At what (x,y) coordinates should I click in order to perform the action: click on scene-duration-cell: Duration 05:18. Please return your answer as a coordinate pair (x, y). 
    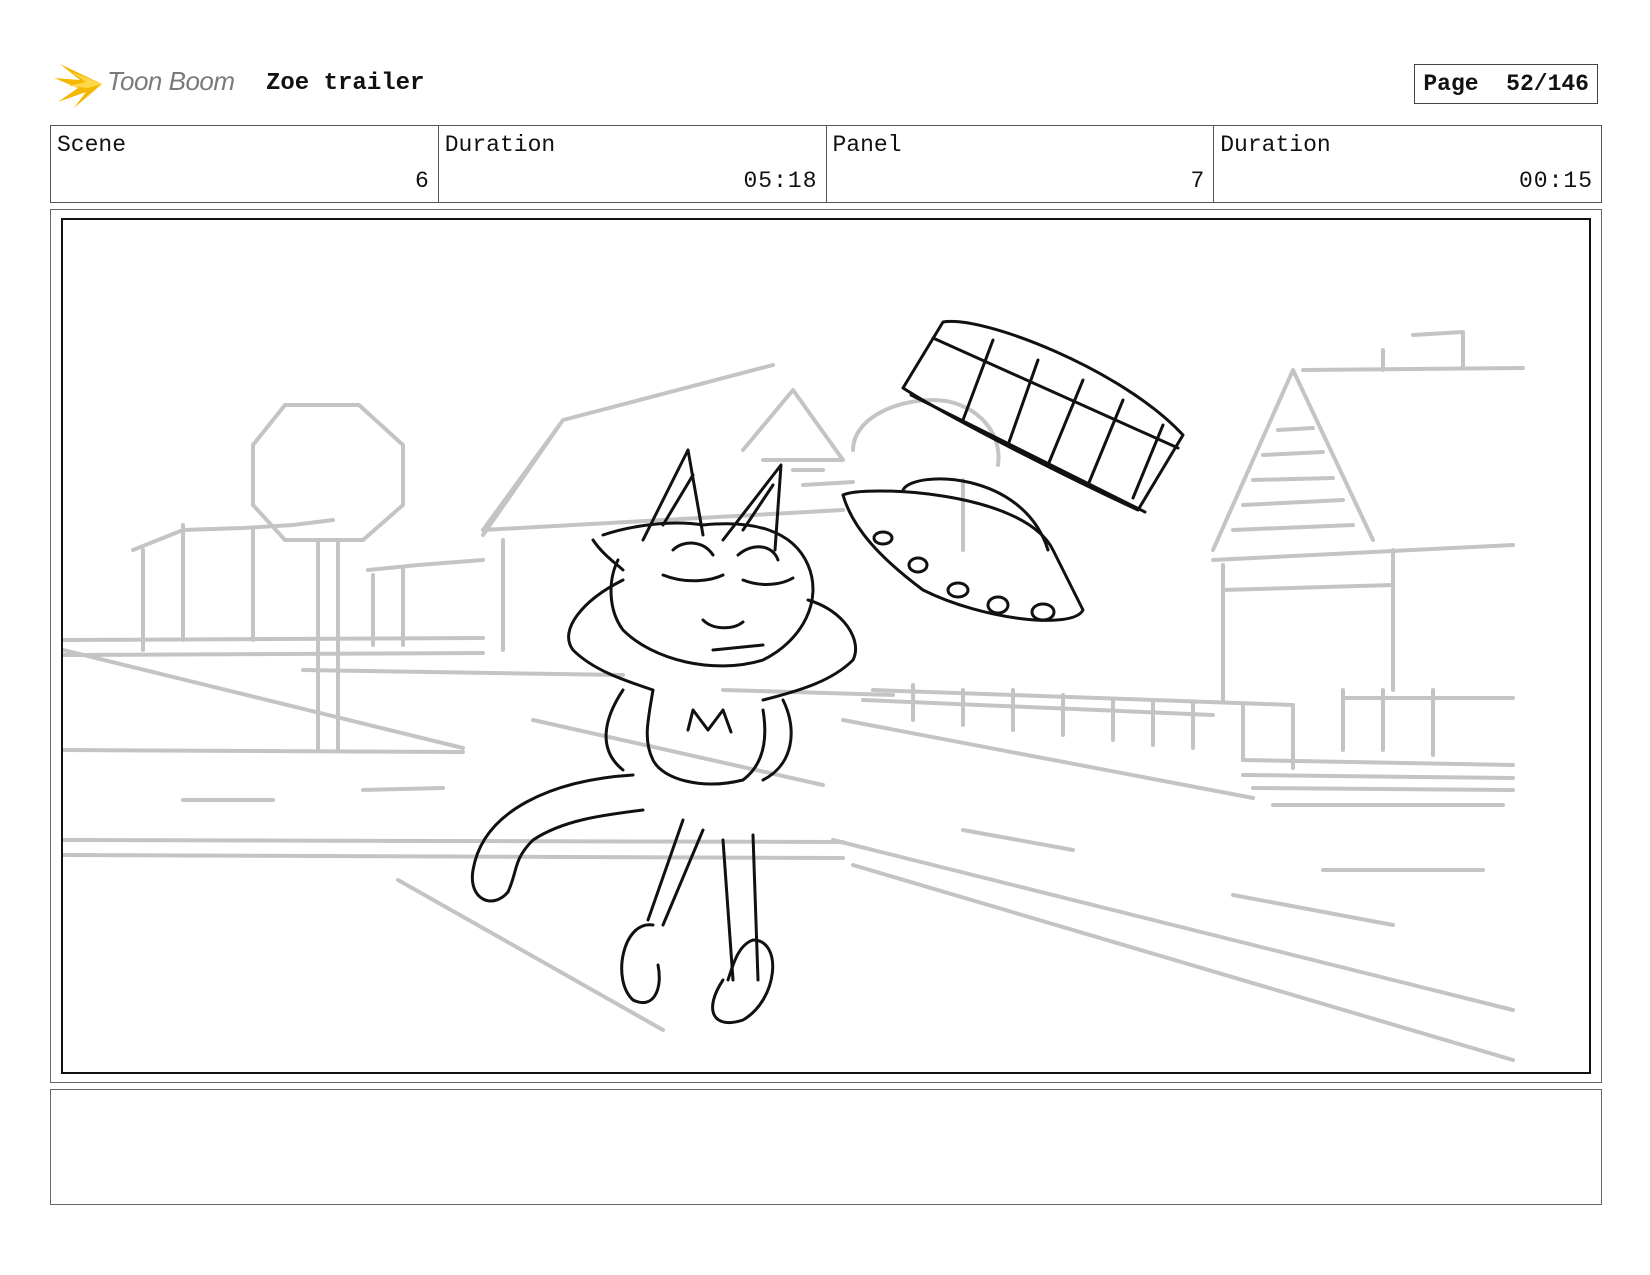
    Looking at the image, I should click on (633, 164).